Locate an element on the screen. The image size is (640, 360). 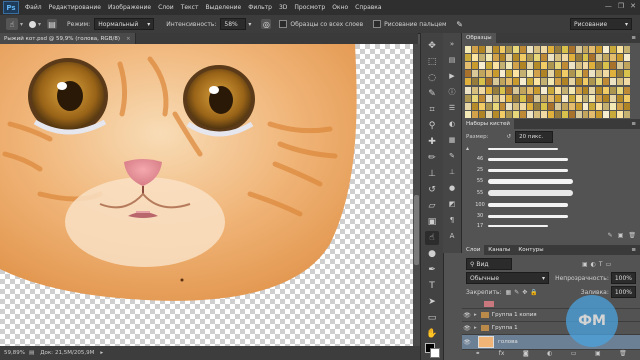
clone-stamp-tool-icon: ⊥ is located at coordinates (432, 174).